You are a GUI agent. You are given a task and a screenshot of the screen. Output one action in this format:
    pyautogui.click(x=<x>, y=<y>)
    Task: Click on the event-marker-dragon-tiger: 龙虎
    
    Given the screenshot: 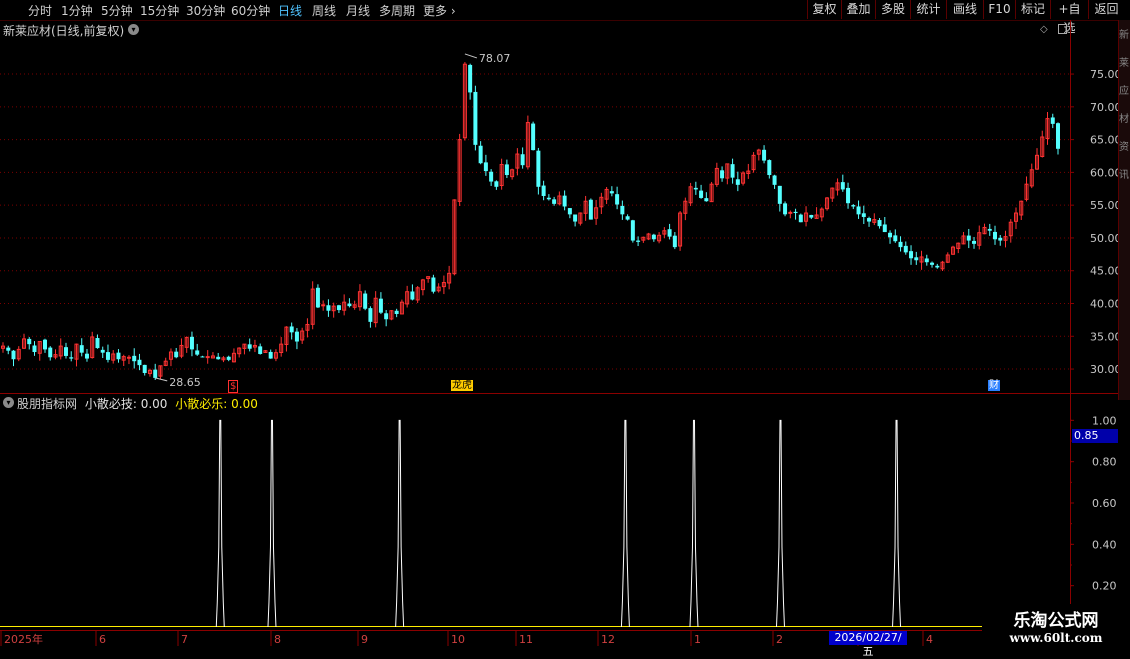 What is the action you would take?
    pyautogui.click(x=462, y=385)
    